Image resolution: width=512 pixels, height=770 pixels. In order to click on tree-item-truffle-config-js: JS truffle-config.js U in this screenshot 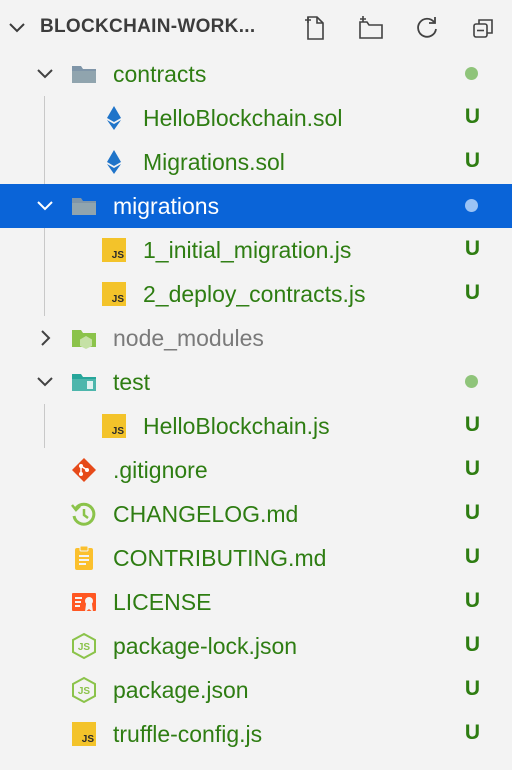, I will do `click(256, 734)`.